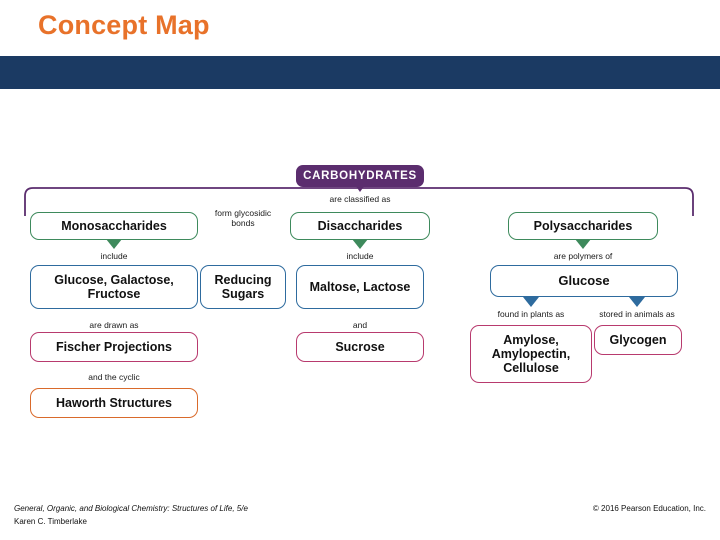 Image resolution: width=720 pixels, height=540 pixels. I want to click on node-reducing-sugars-label: Reducing Sugars, so click(243, 287).